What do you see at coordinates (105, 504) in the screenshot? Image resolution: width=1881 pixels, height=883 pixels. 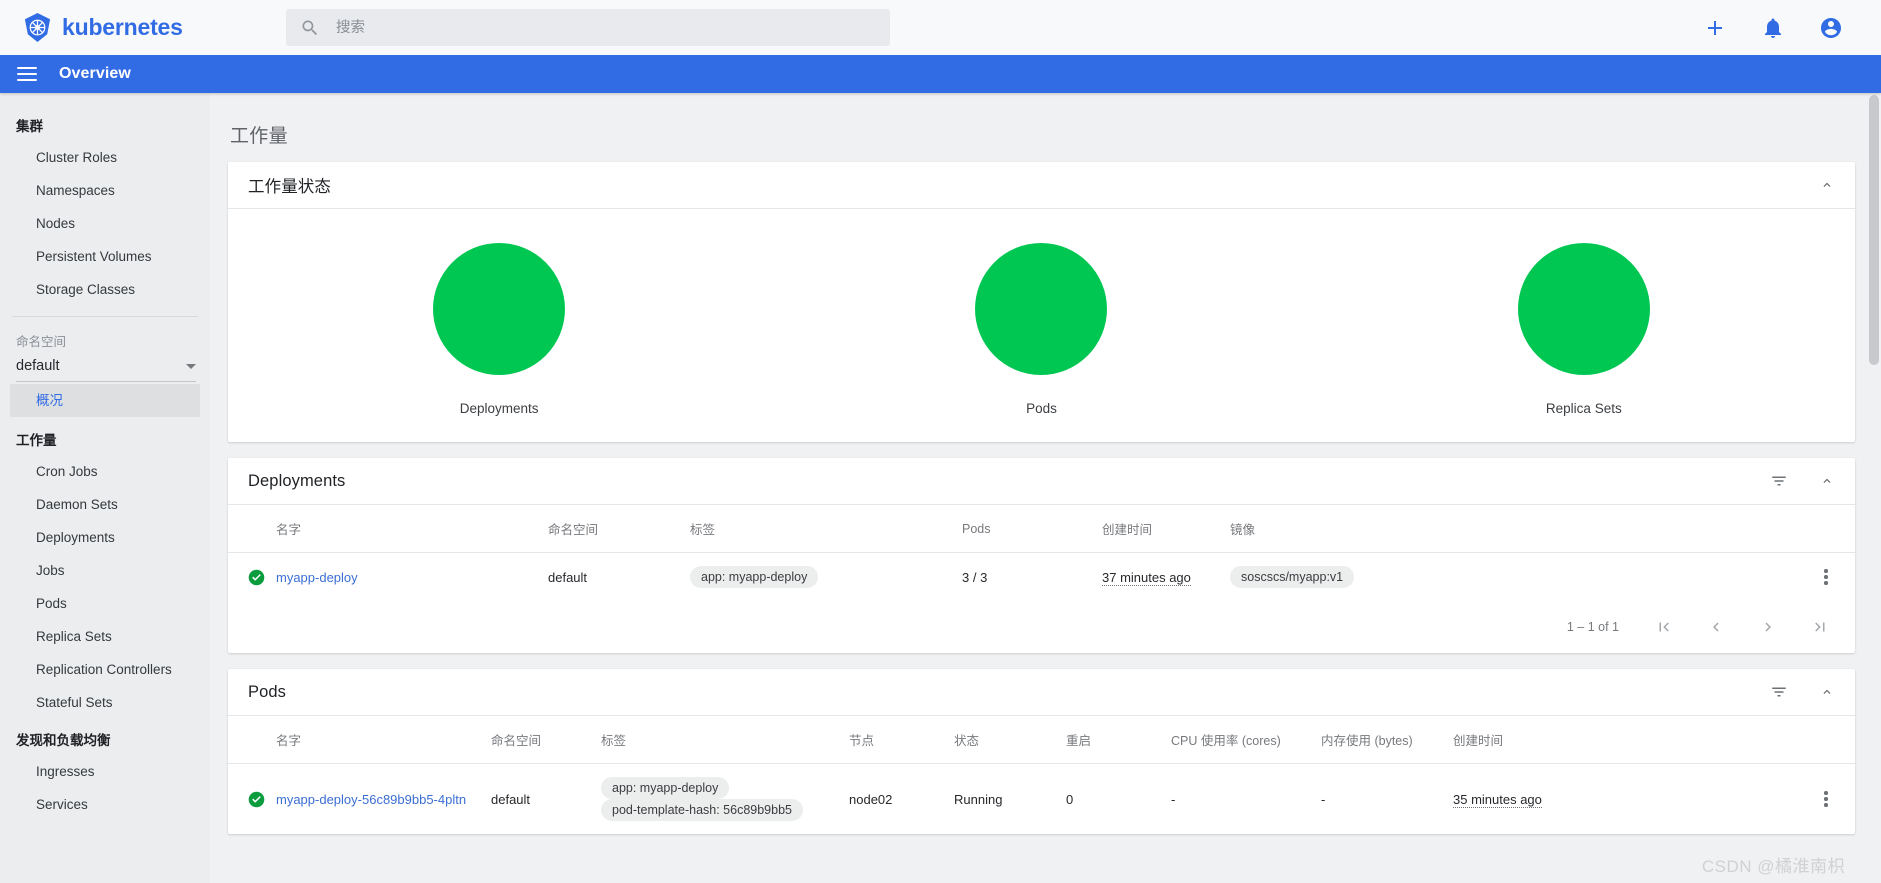 I see `sidebar-item-daemon-sets: Daemon Sets` at bounding box center [105, 504].